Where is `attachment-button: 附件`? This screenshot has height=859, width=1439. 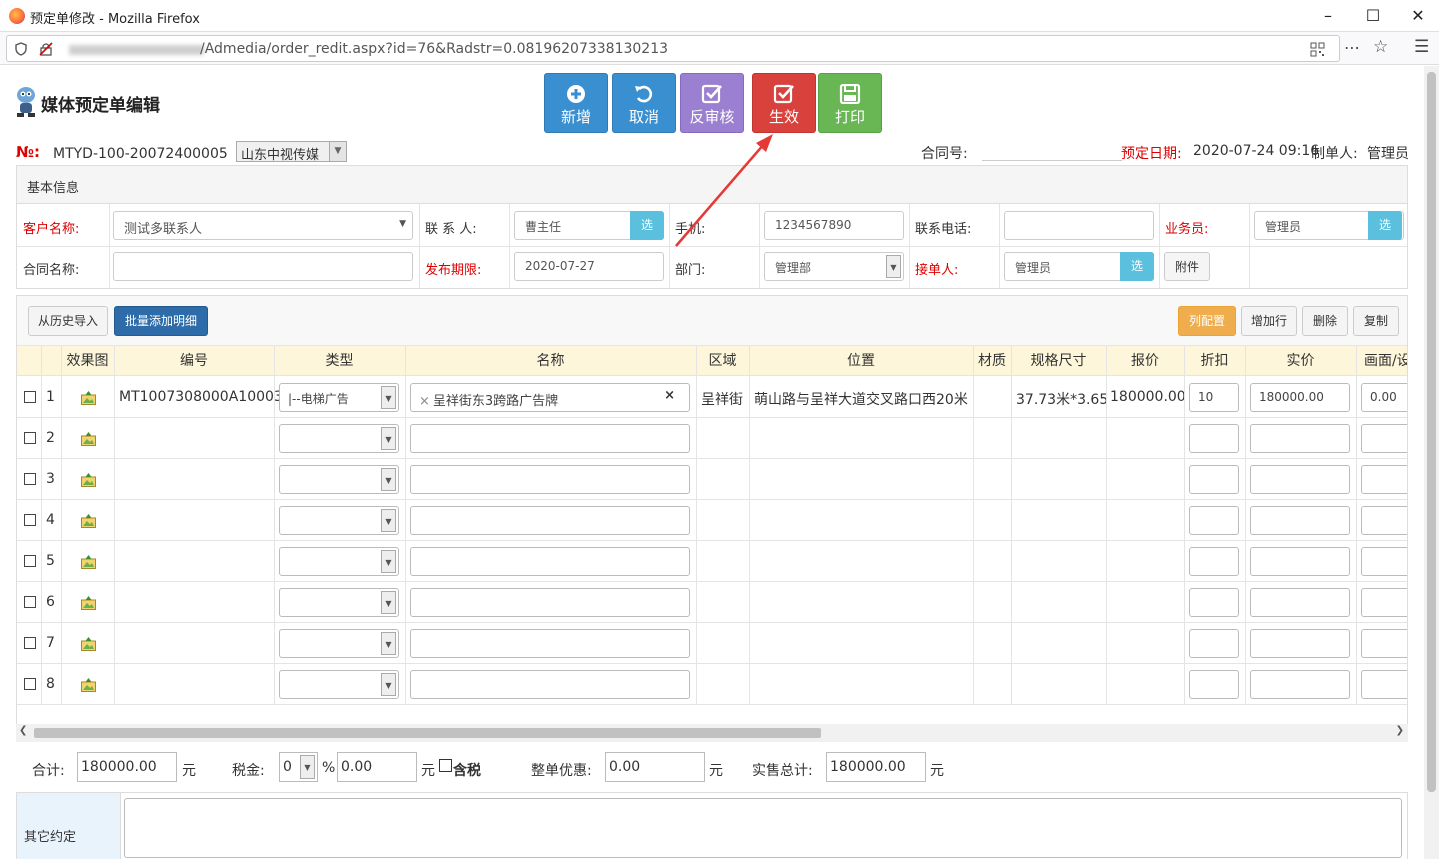 attachment-button: 附件 is located at coordinates (1187, 266).